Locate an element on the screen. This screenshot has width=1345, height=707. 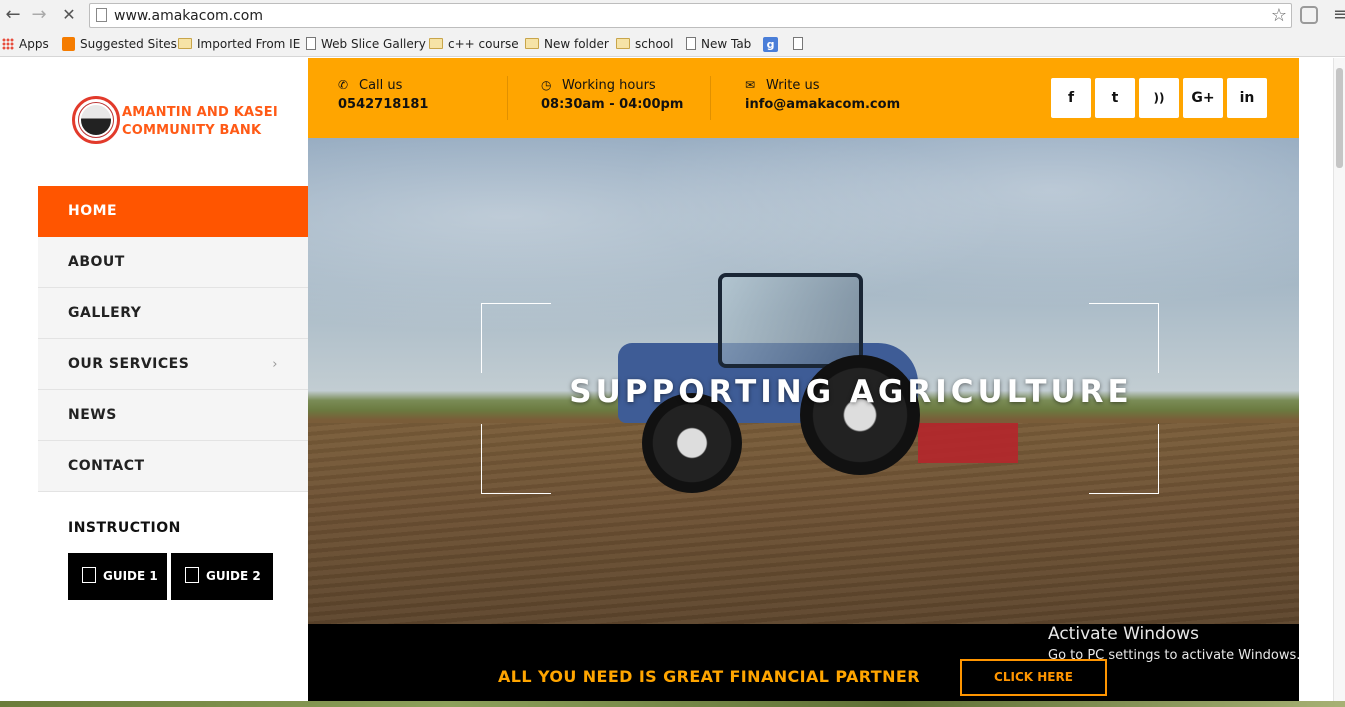
envelope-icon: ✉ is located at coordinates (750, 85).